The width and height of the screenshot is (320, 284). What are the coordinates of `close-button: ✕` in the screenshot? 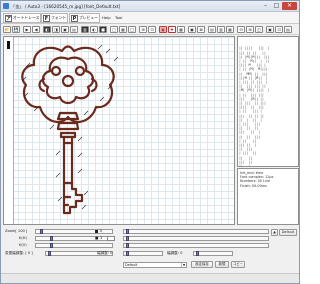 It's located at (289, 6).